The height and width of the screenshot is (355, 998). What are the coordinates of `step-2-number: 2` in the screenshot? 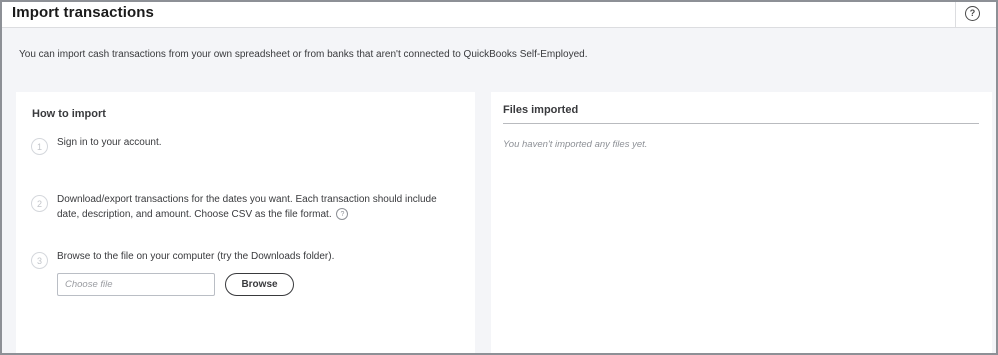 It's located at (39, 203).